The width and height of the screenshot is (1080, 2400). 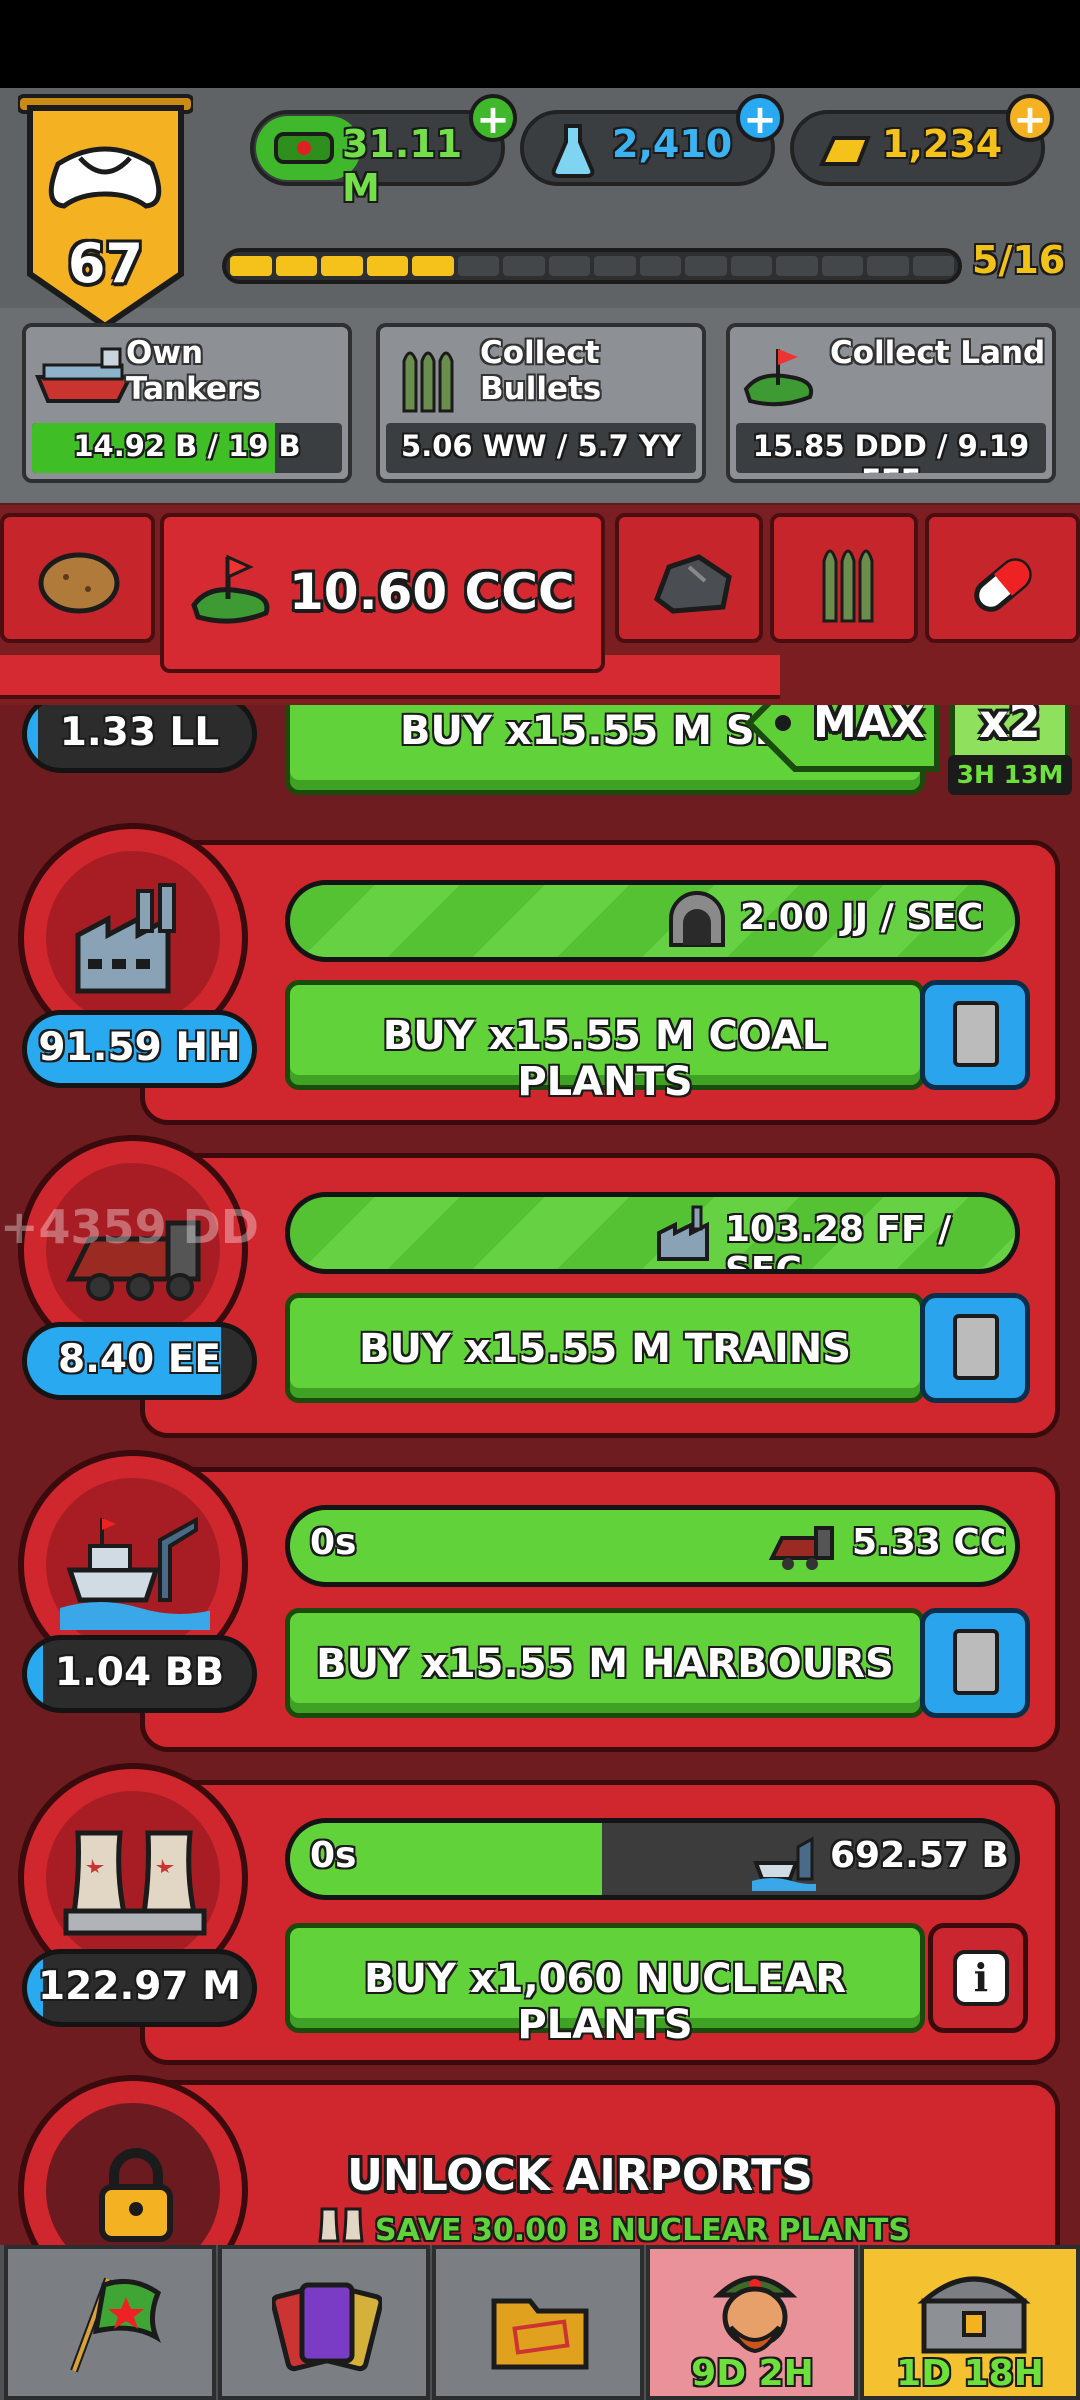 I want to click on level-progress-bar, so click(x=592, y=266).